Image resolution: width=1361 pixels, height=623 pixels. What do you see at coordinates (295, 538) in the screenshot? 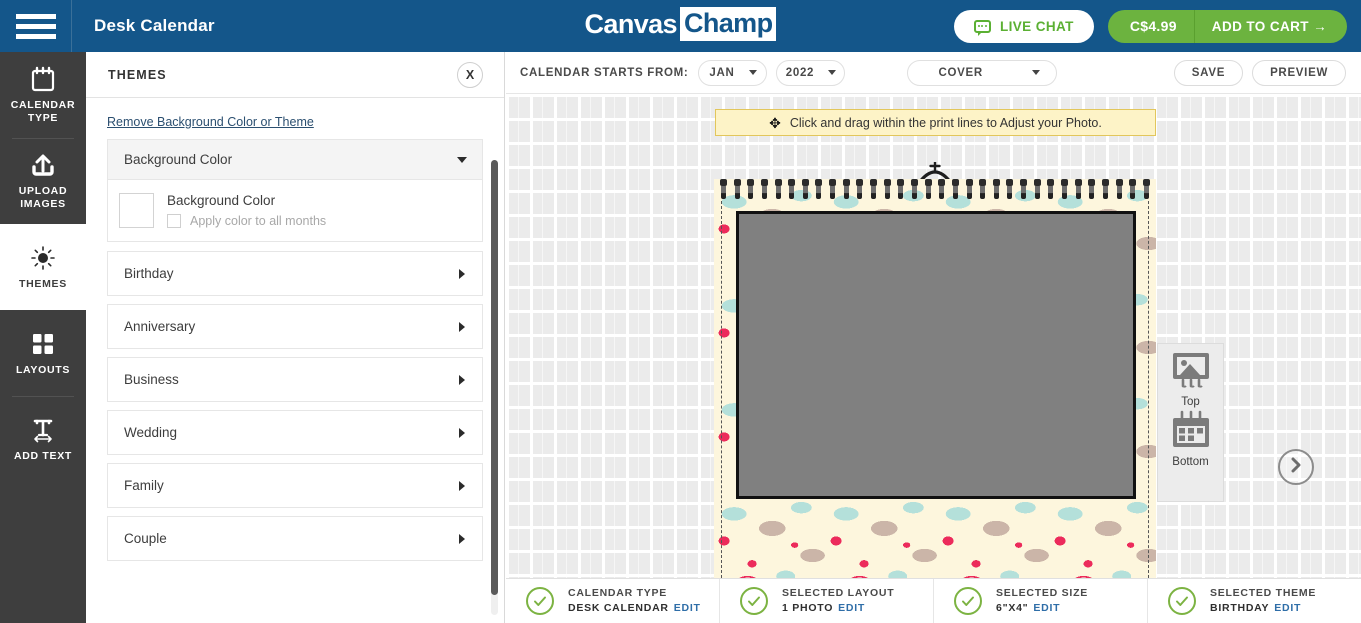
I see `theme-category-couple: Couple` at bounding box center [295, 538].